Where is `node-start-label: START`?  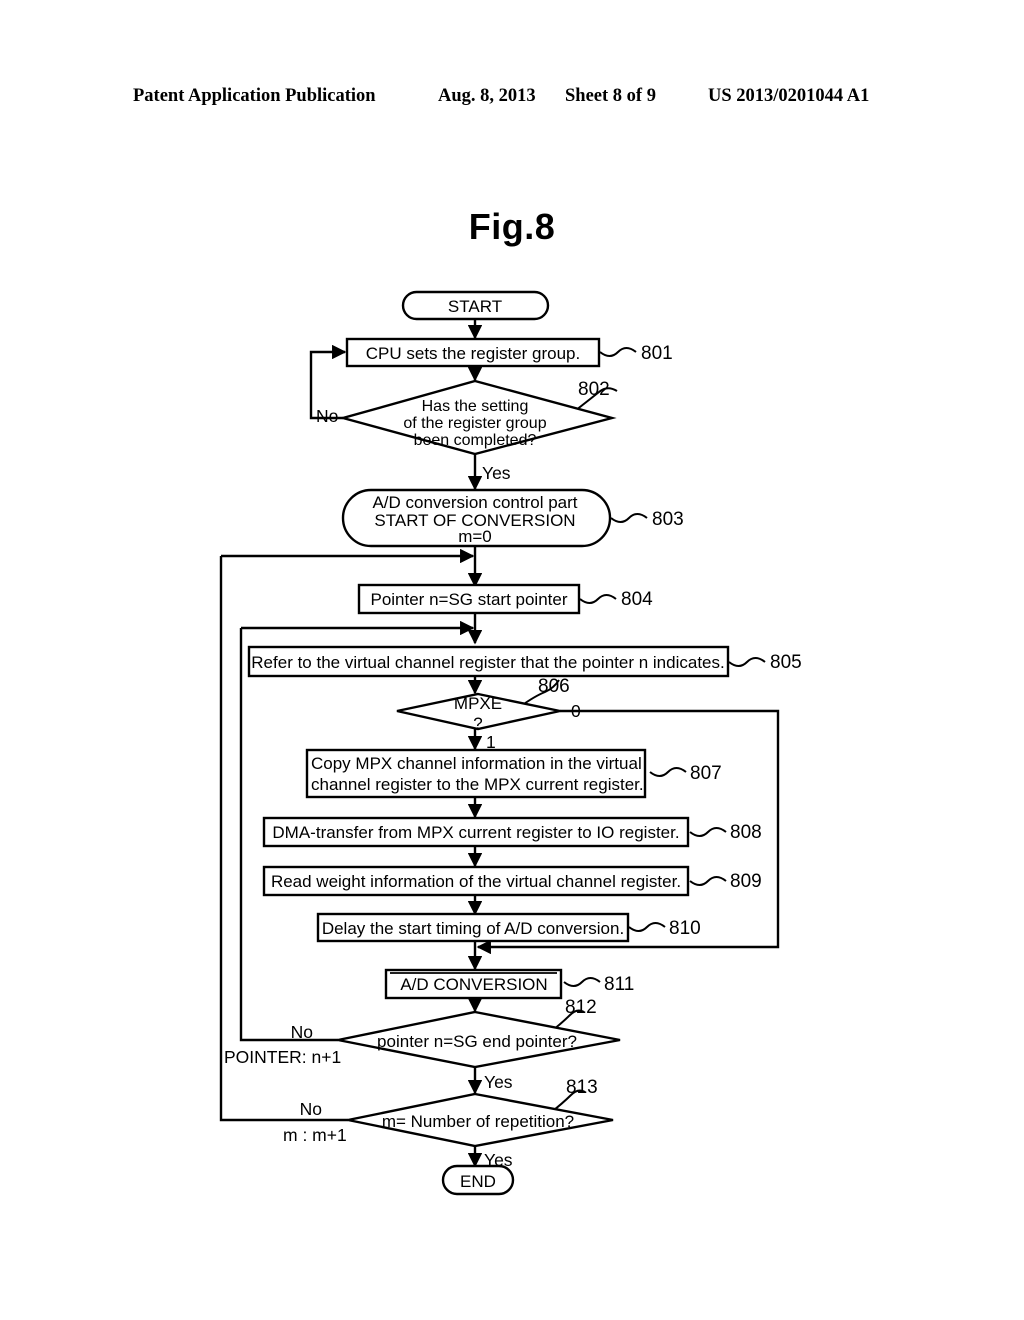
node-start-label: START is located at coordinates (475, 306).